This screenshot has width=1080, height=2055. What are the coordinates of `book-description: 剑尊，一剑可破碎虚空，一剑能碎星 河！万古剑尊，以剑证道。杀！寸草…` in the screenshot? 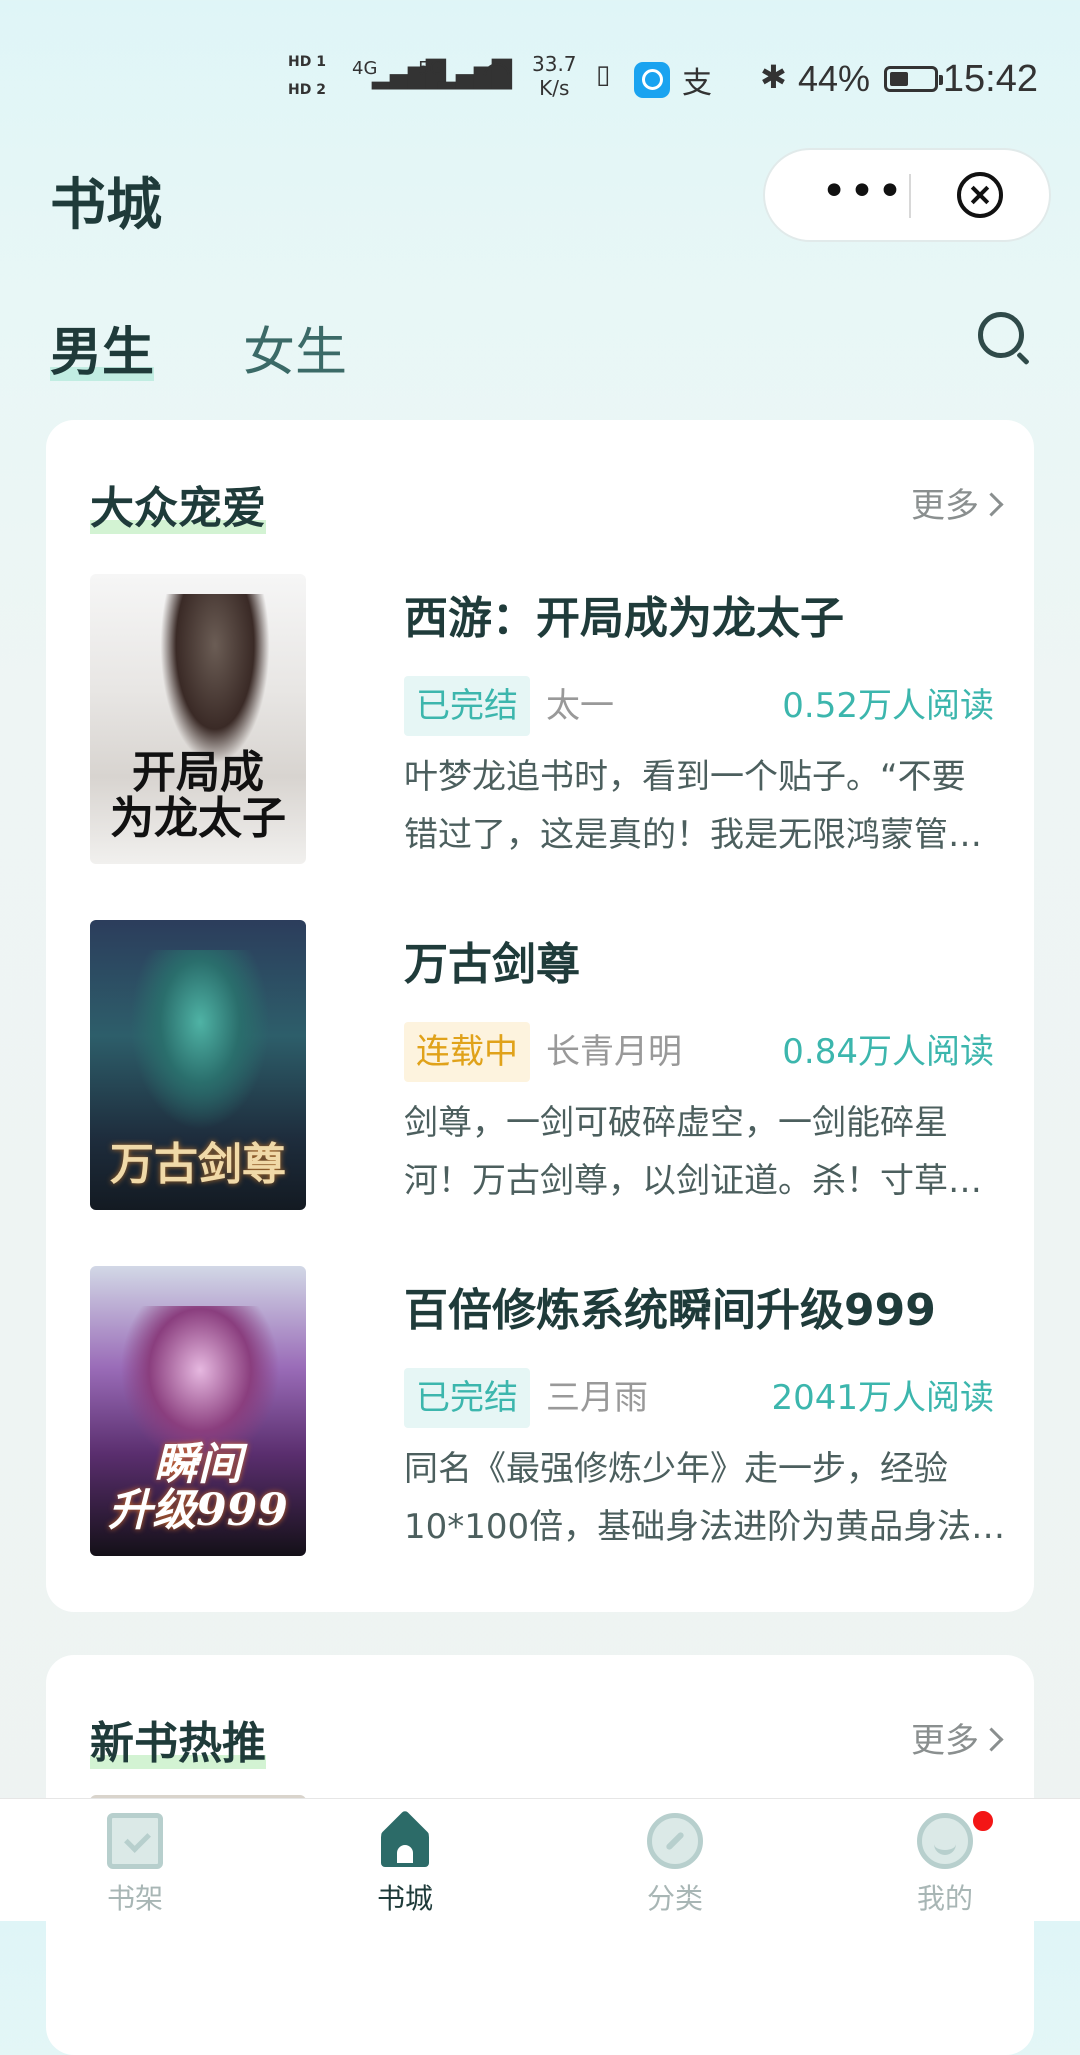 It's located at (722, 1152).